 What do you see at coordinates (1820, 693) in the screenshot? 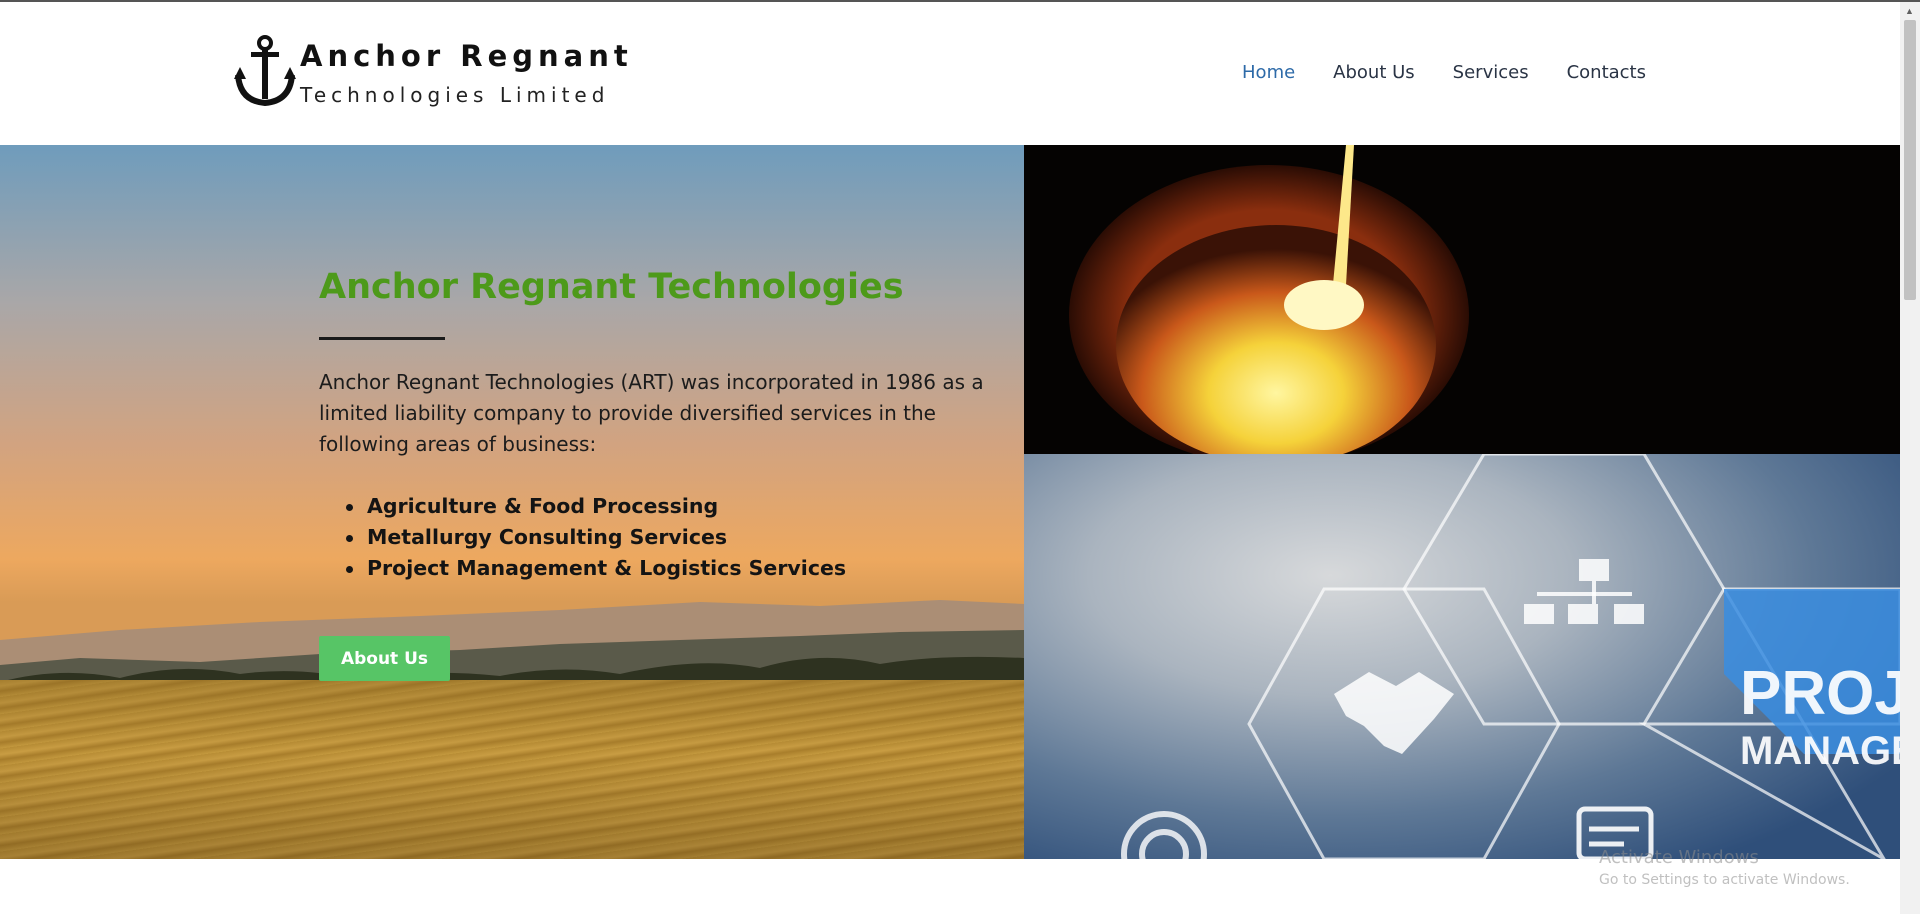
I see `pm-overlay-text-1: PROJE` at bounding box center [1820, 693].